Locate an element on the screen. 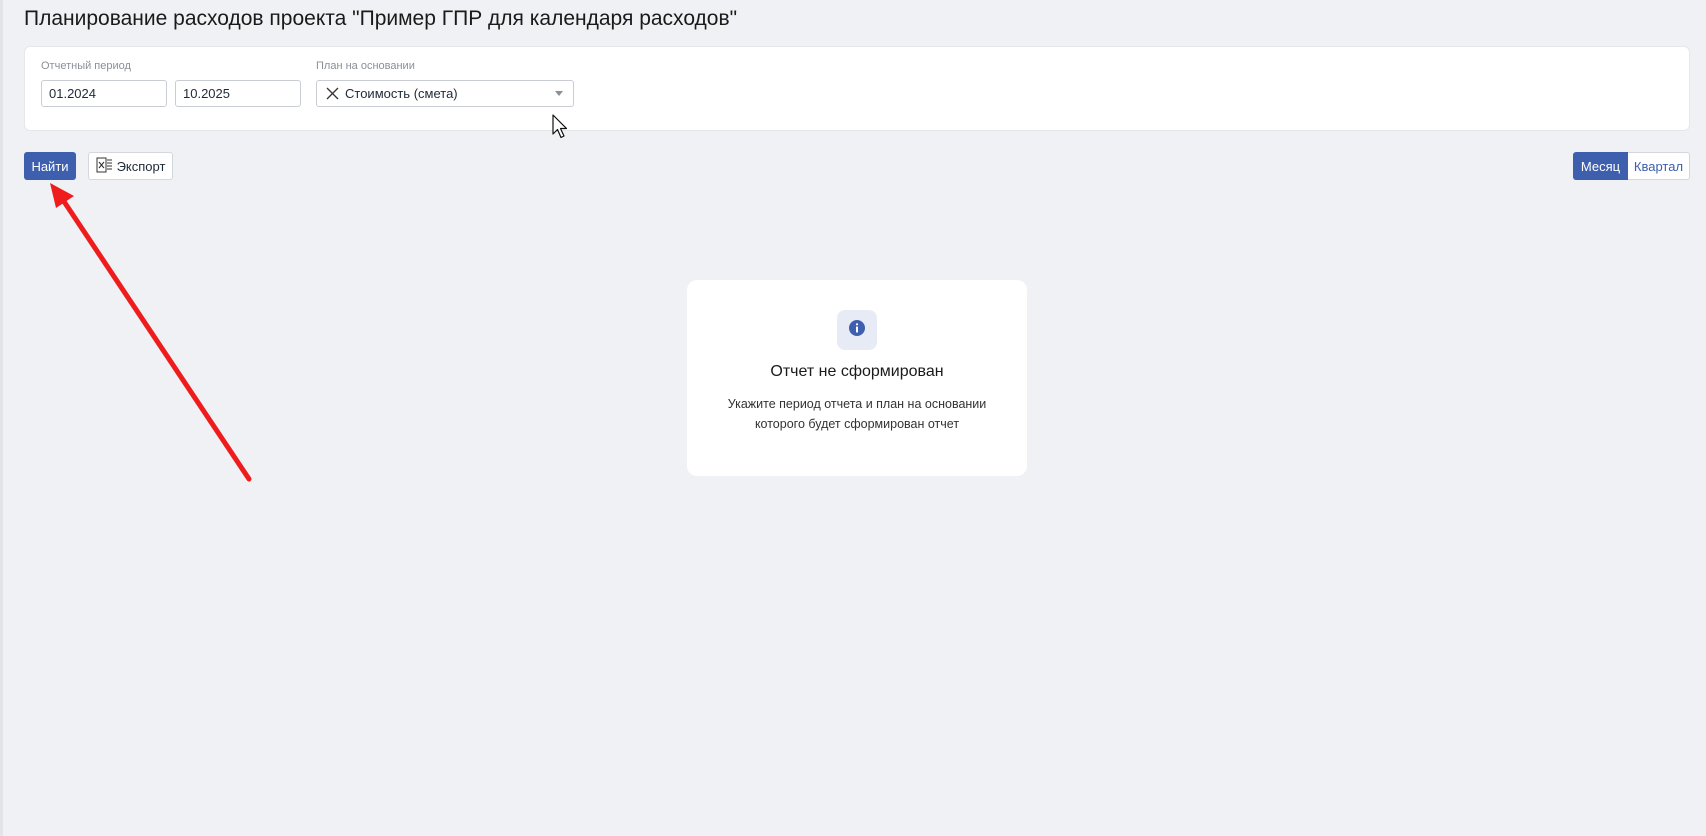 The height and width of the screenshot is (836, 1706). plan-select: Стоимость (смета) is located at coordinates (445, 93).